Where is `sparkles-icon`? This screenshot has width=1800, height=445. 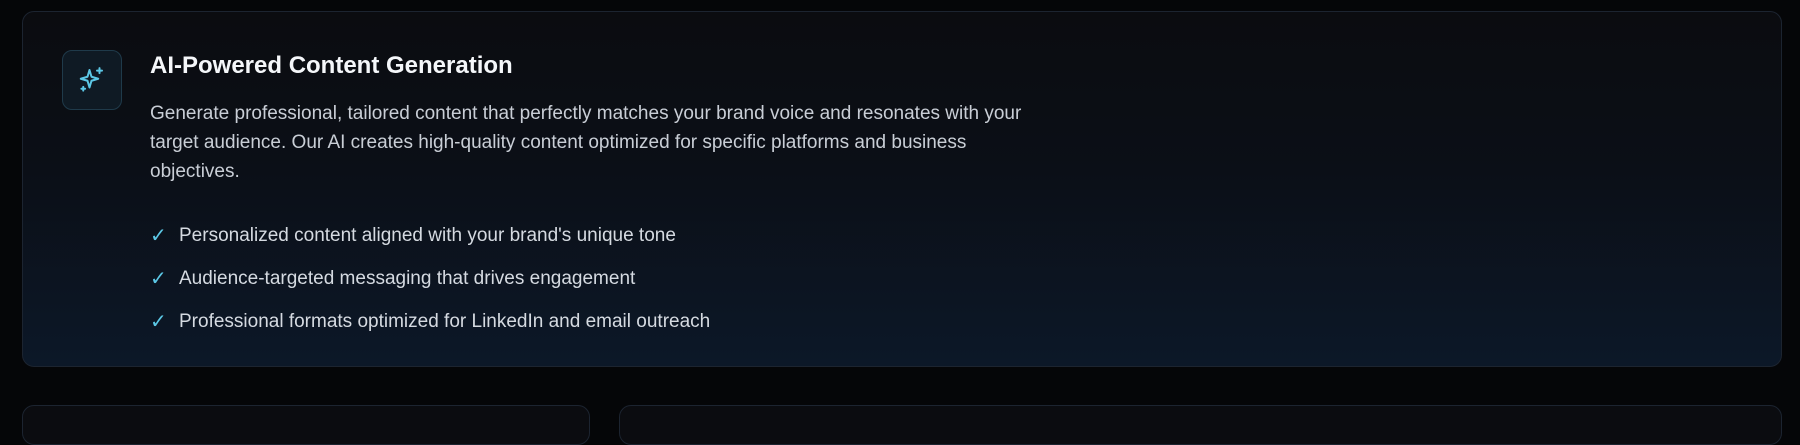
sparkles-icon is located at coordinates (91, 79).